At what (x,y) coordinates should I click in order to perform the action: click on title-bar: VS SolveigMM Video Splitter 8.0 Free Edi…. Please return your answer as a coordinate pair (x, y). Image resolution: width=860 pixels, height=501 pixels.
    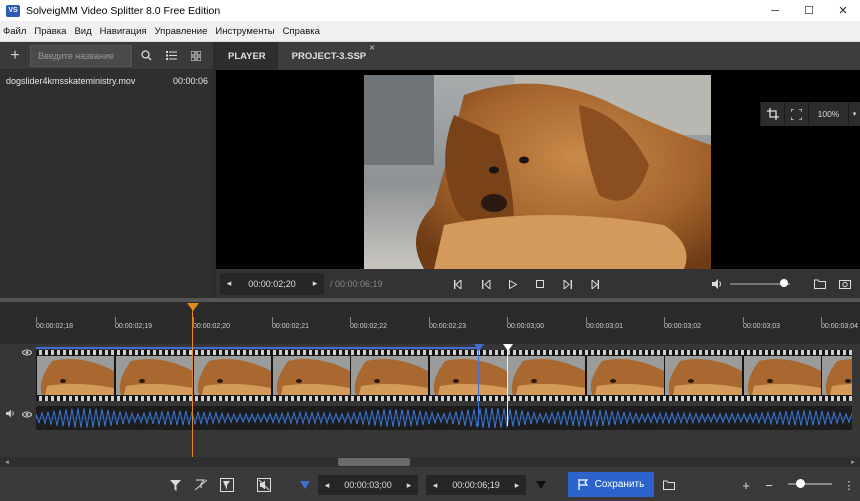
    Looking at the image, I should click on (430, 10).